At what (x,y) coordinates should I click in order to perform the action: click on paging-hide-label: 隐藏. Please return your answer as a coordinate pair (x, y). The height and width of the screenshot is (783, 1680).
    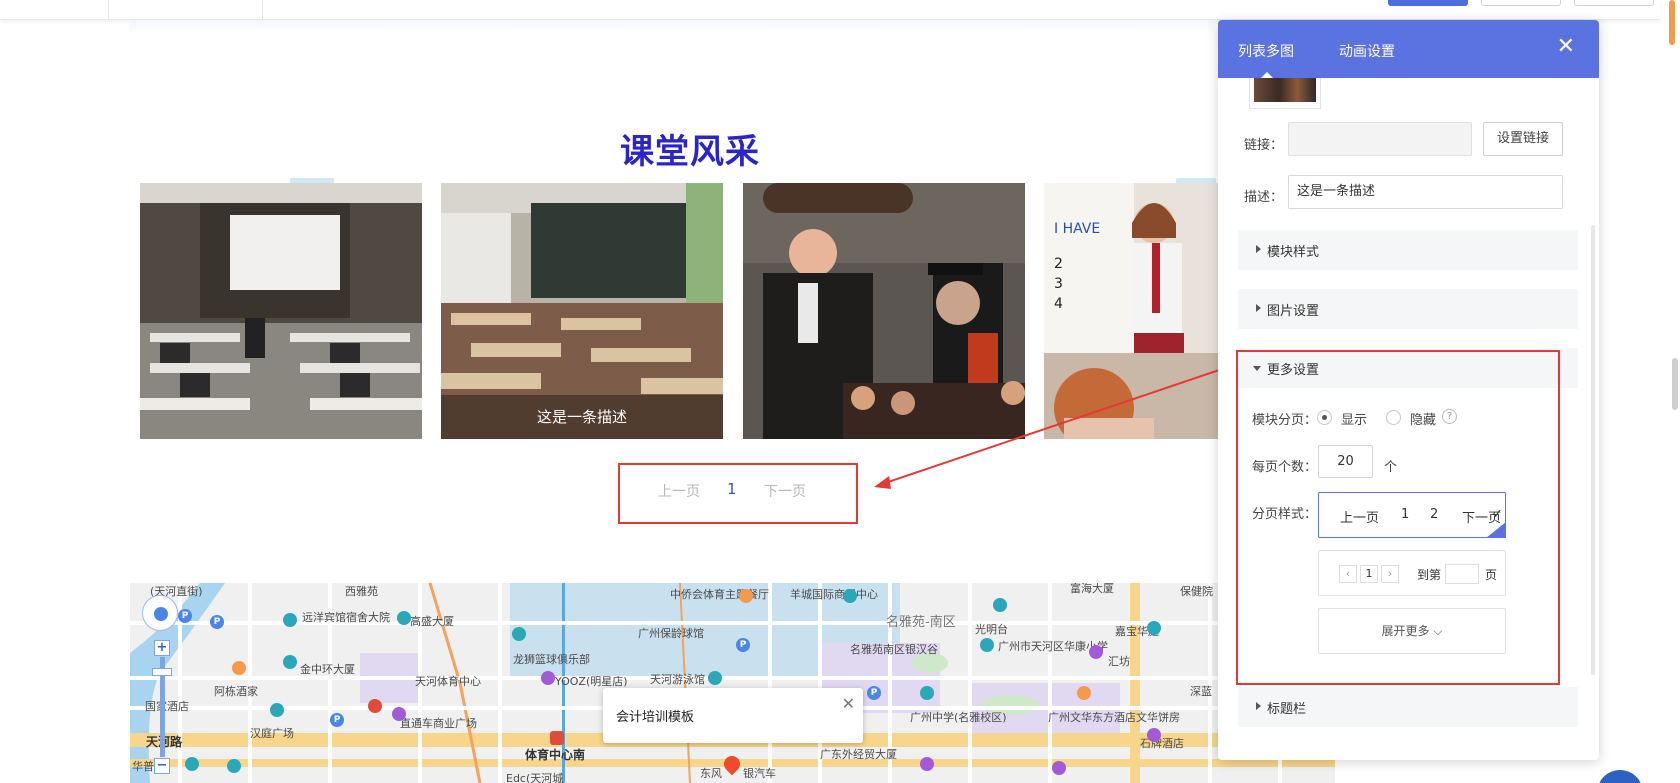
    Looking at the image, I should click on (1423, 418).